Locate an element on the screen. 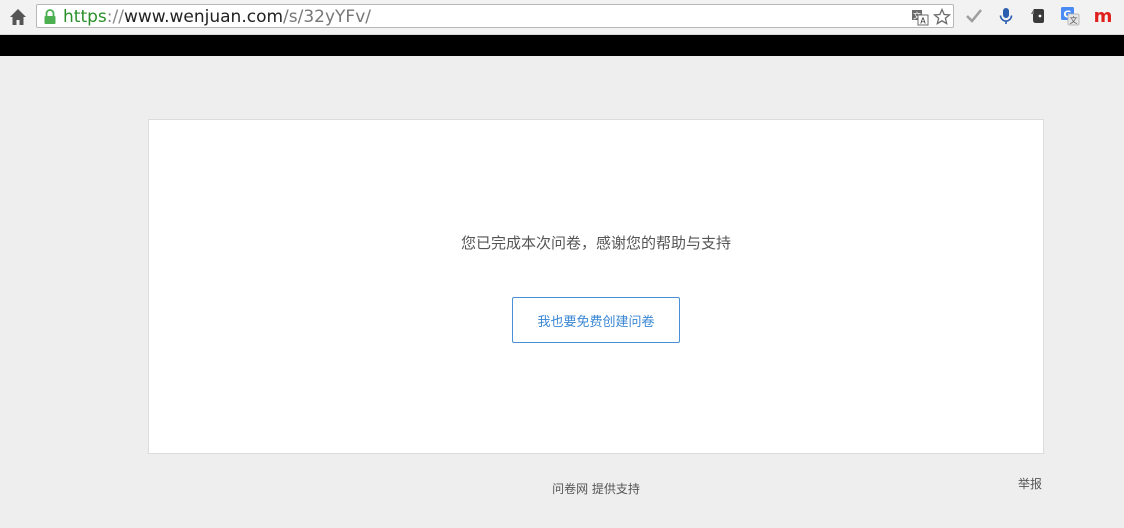 The height and width of the screenshot is (528, 1124). google-translate-icon: G 文 is located at coordinates (1070, 16).